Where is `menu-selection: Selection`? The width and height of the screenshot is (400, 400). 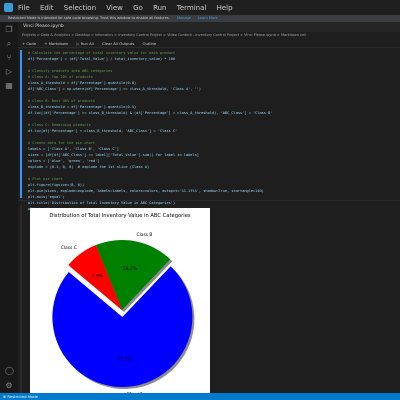
menu-selection: Selection is located at coordinates (80, 8).